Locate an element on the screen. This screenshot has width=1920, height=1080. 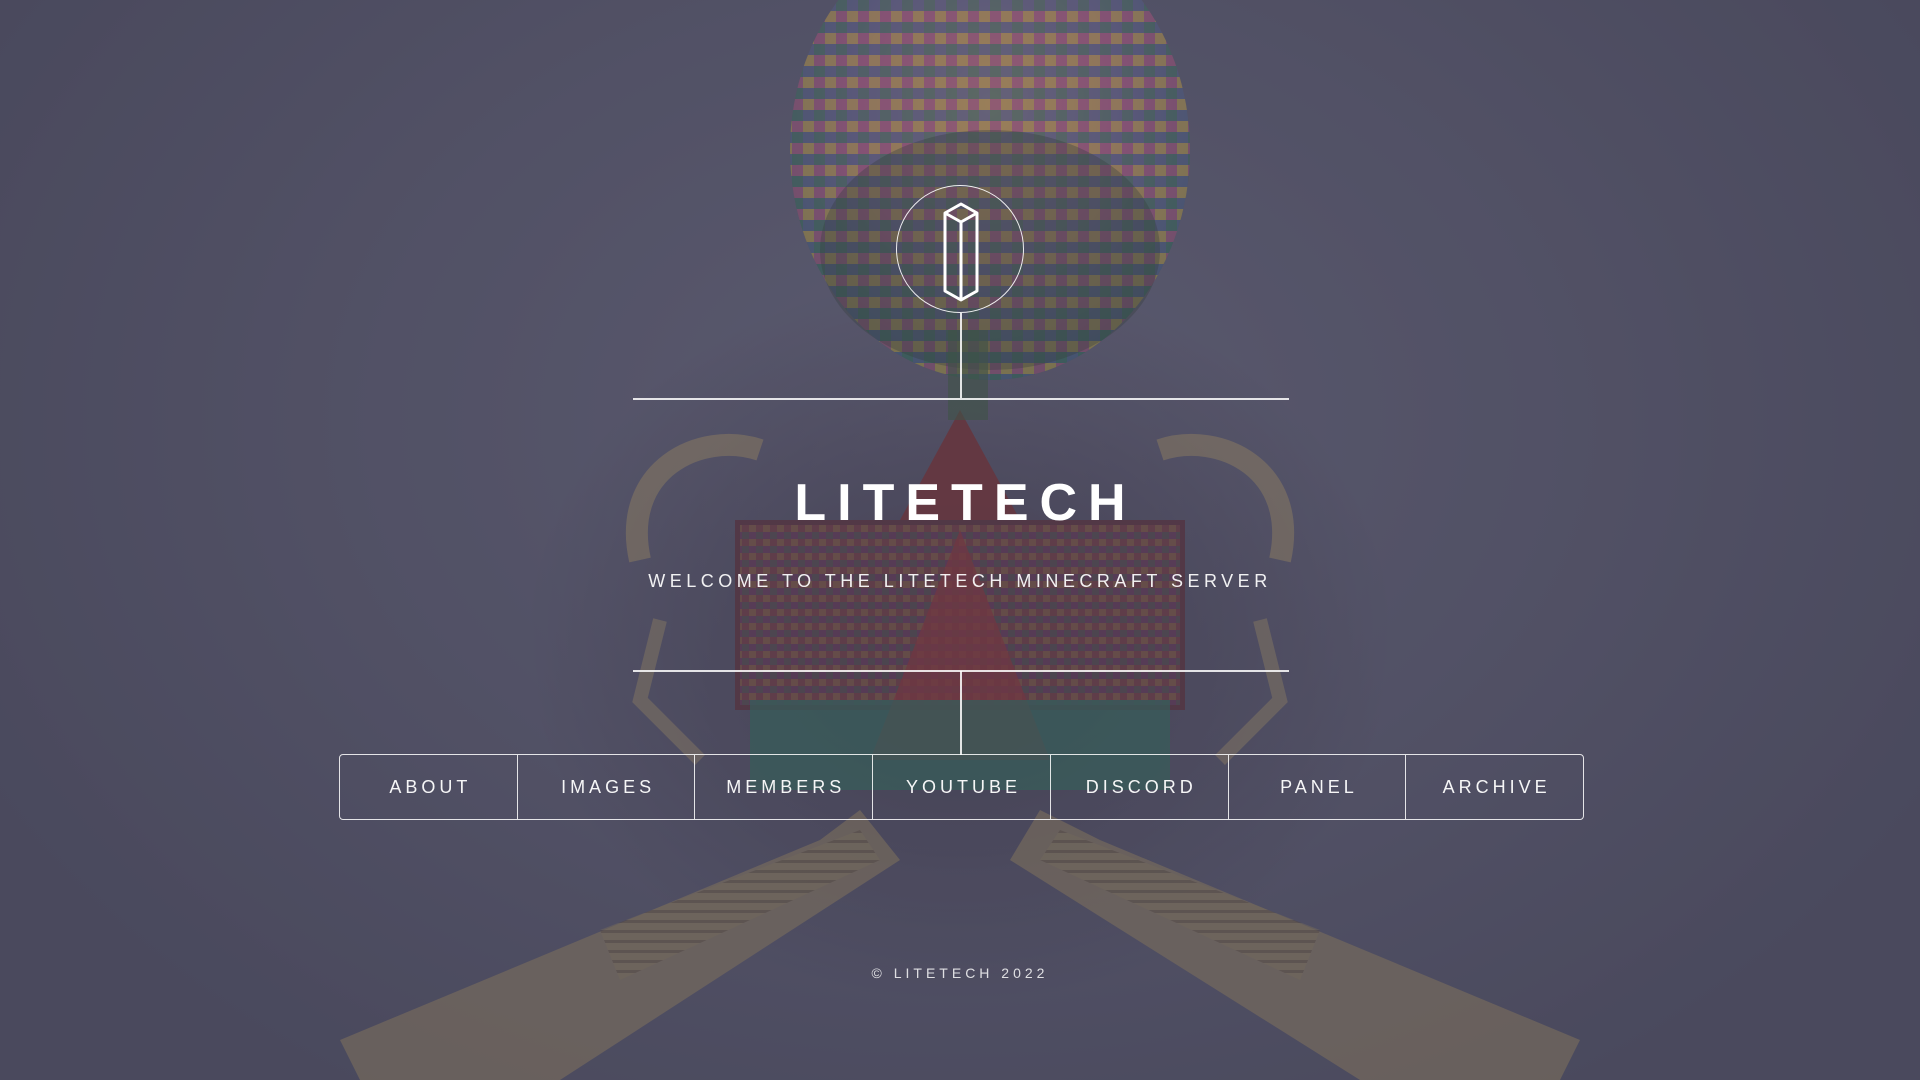
nav-item-panel: PANEL is located at coordinates (1316, 787).